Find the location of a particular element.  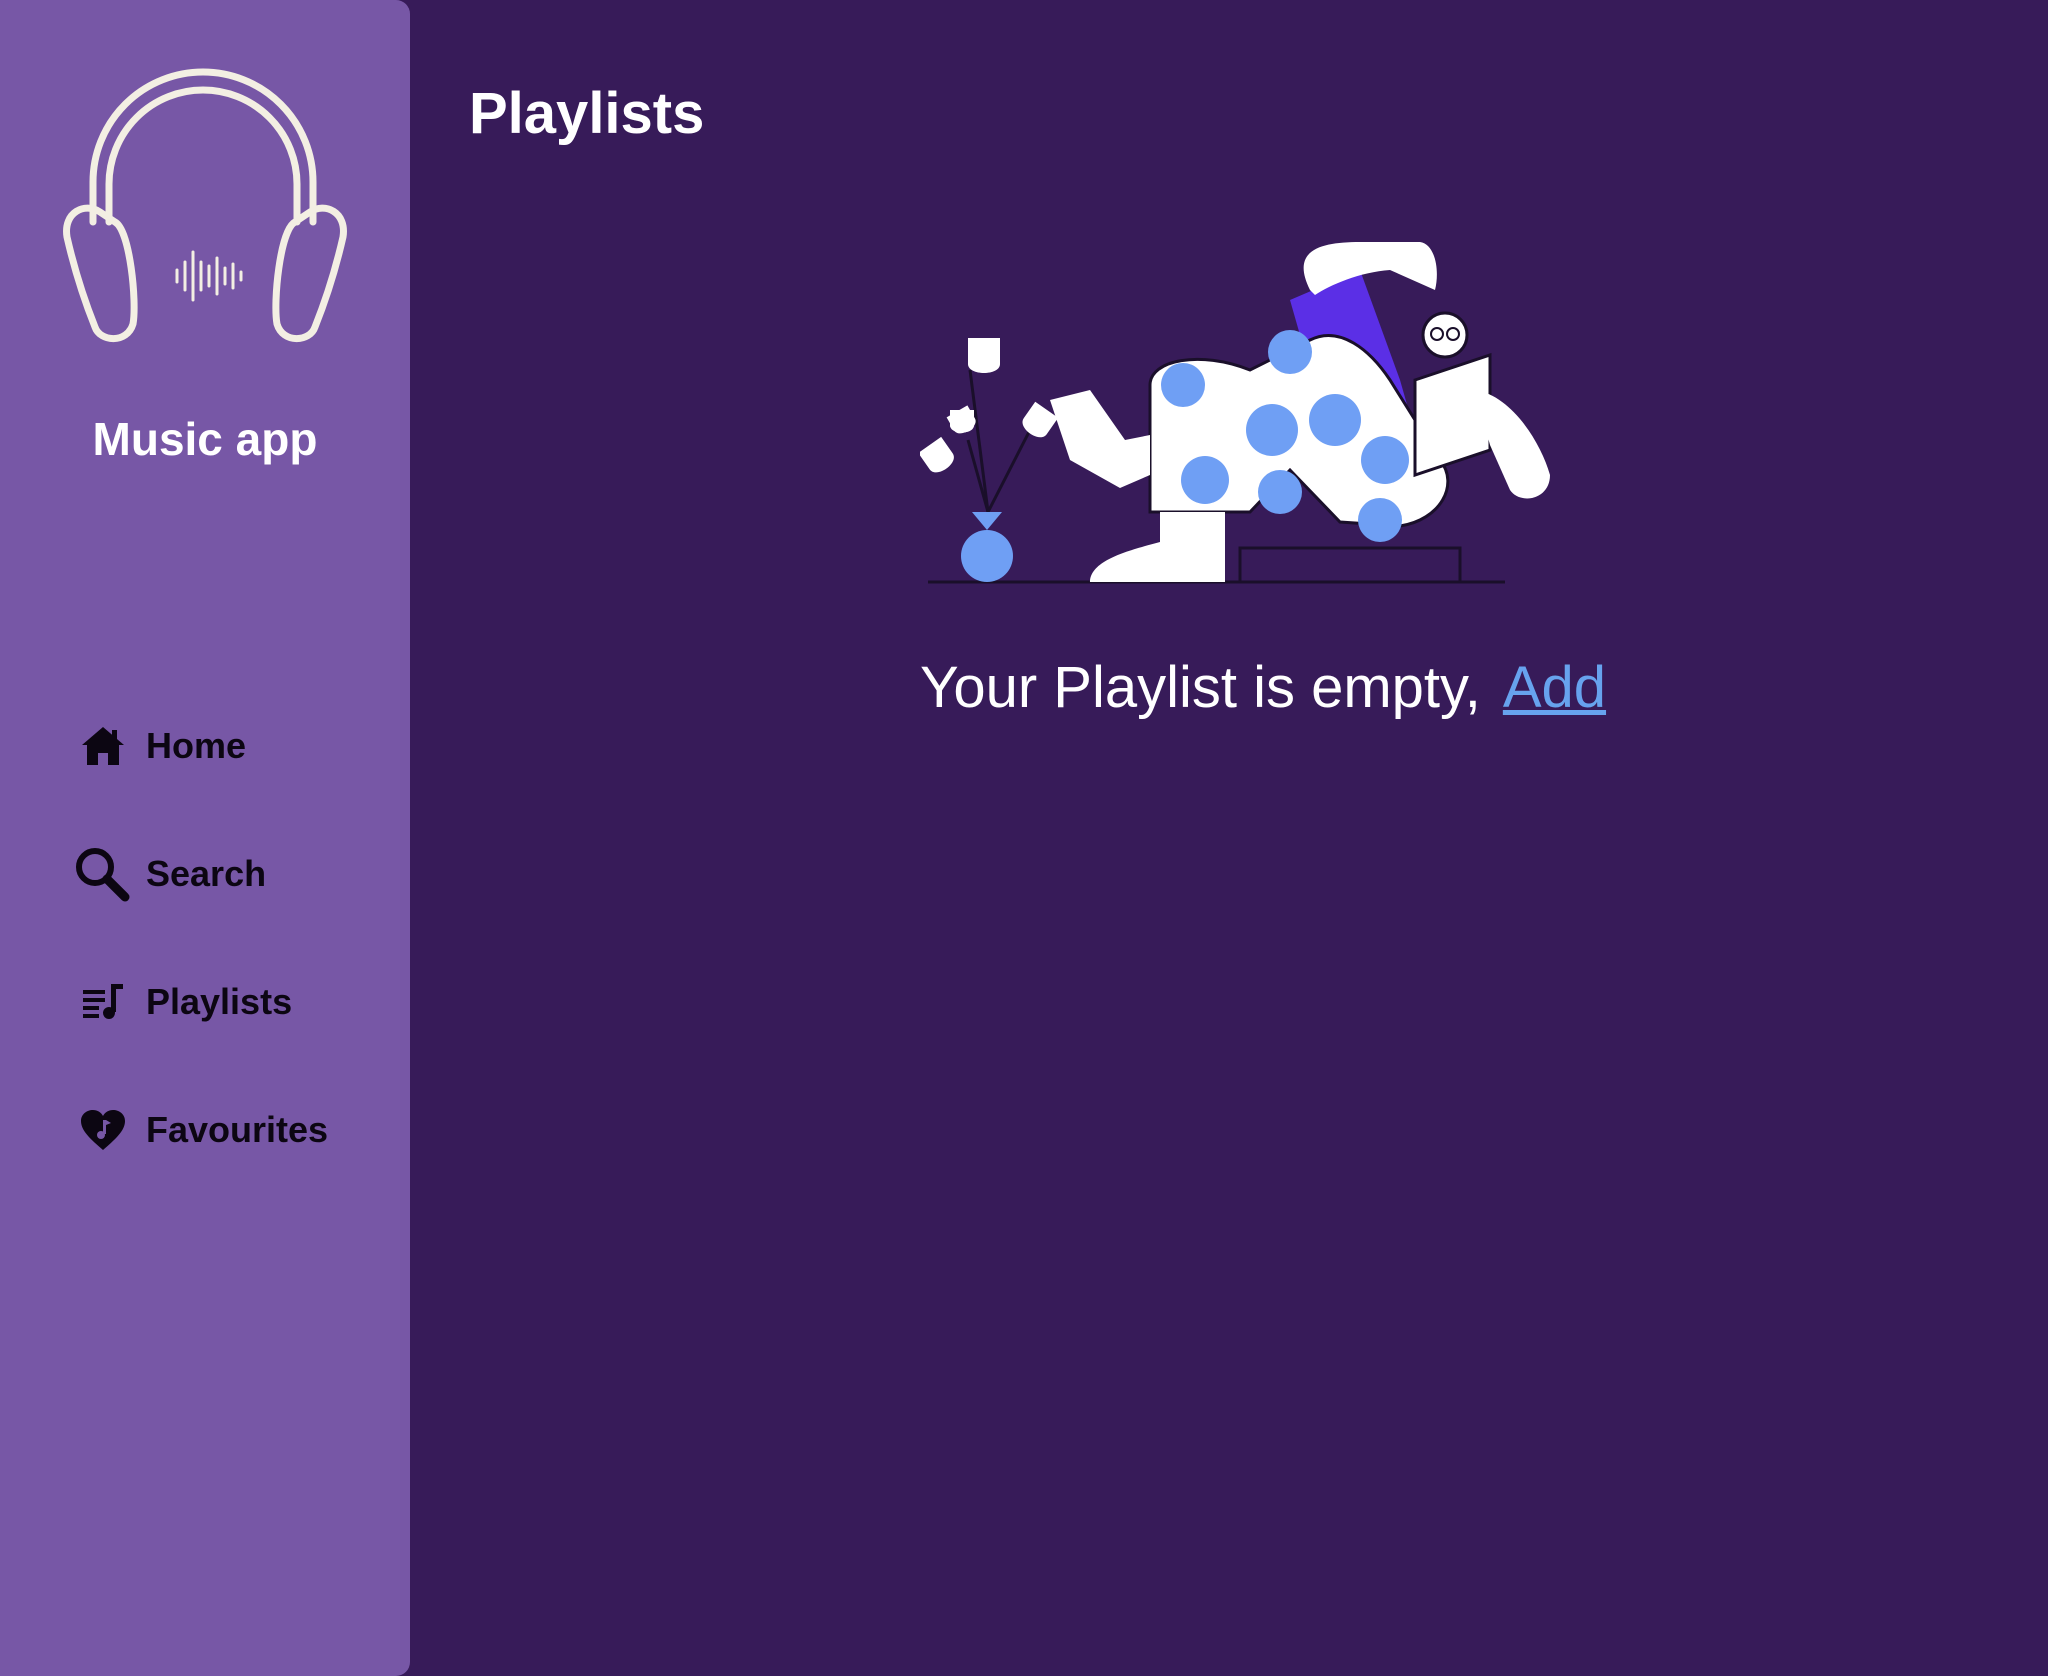

page-title: Playlists is located at coordinates (587, 113).